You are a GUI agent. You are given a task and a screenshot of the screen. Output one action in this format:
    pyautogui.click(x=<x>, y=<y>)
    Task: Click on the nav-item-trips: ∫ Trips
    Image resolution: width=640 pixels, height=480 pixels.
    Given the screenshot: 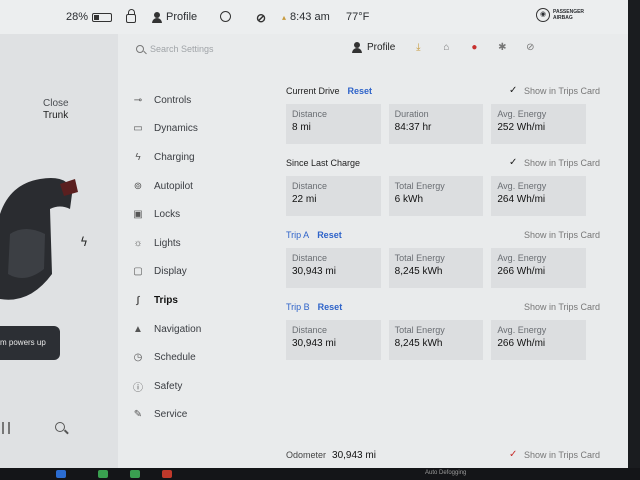 What is the action you would take?
    pyautogui.click(x=201, y=300)
    